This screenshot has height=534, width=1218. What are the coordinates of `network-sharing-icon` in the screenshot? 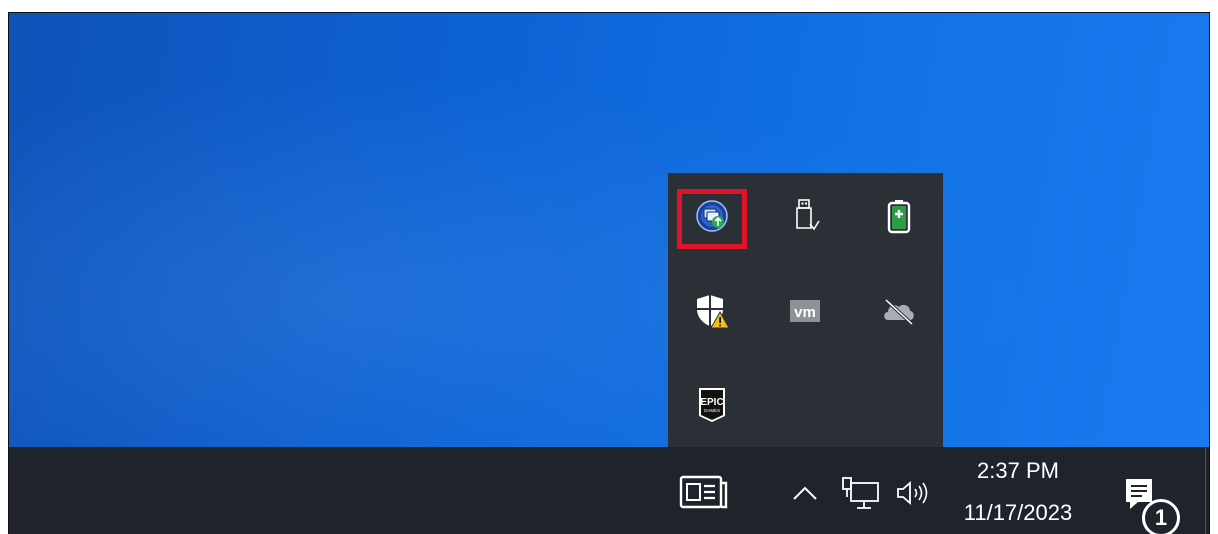 It's located at (712, 216).